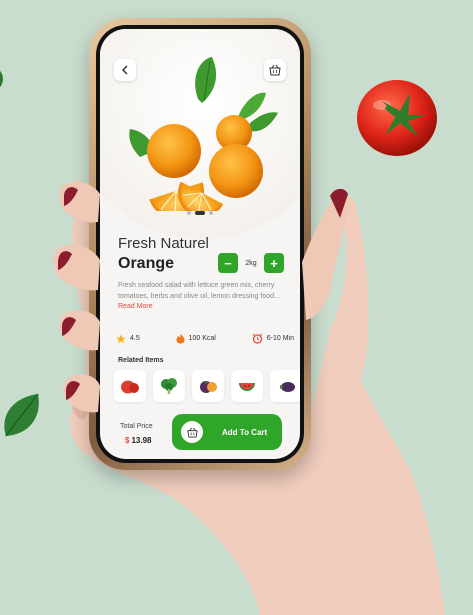 The height and width of the screenshot is (615, 473). What do you see at coordinates (180, 338) in the screenshot?
I see `flame-icon` at bounding box center [180, 338].